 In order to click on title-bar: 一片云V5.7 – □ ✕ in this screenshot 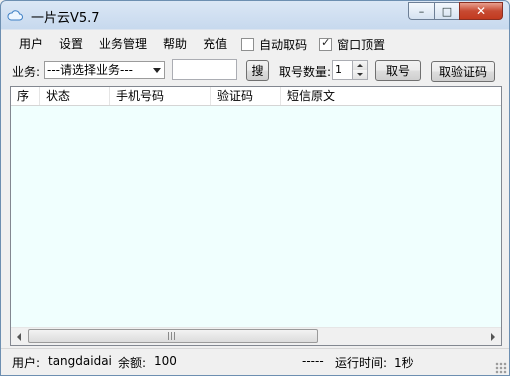, I will do `click(255, 15)`.